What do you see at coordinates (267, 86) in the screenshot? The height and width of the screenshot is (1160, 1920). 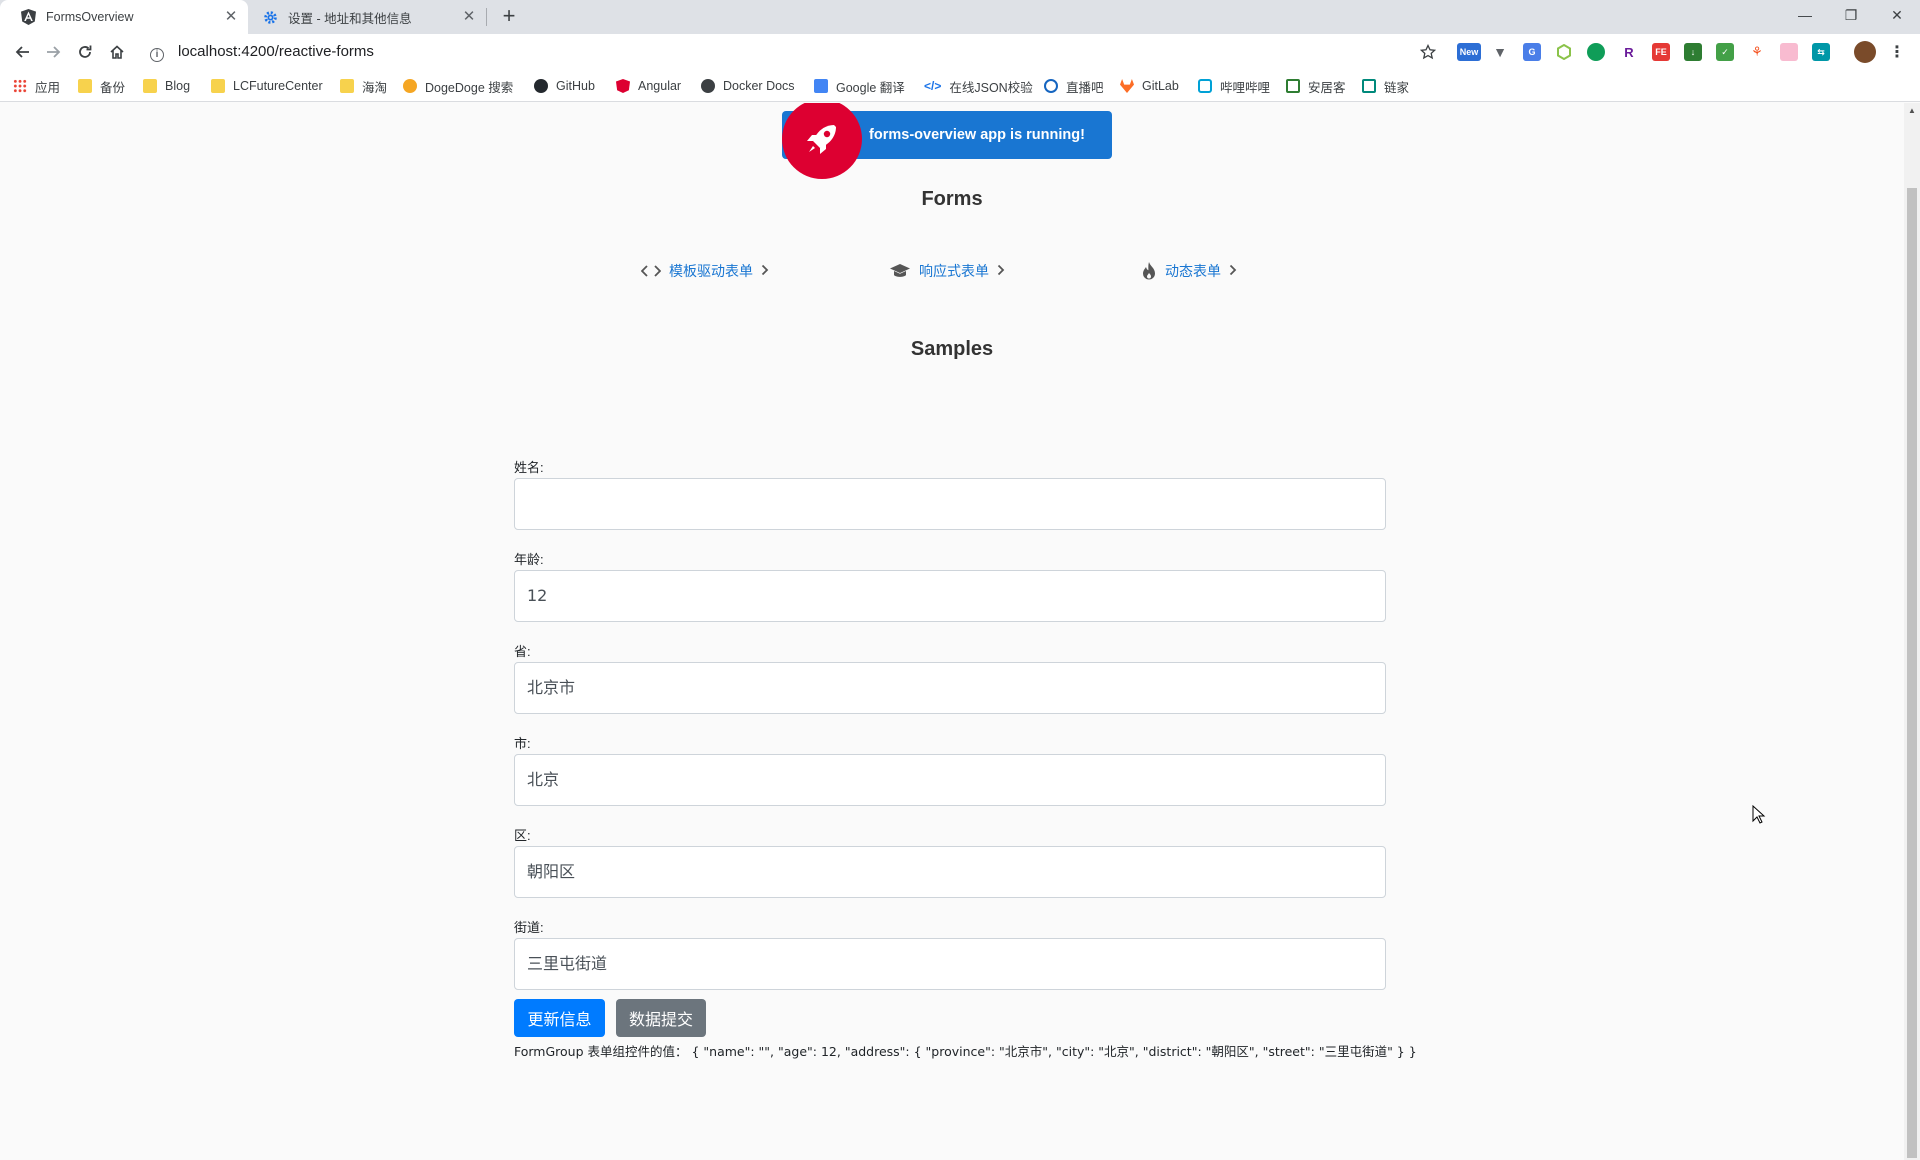 I see `bookmark-folder: LCFutureCenter` at bounding box center [267, 86].